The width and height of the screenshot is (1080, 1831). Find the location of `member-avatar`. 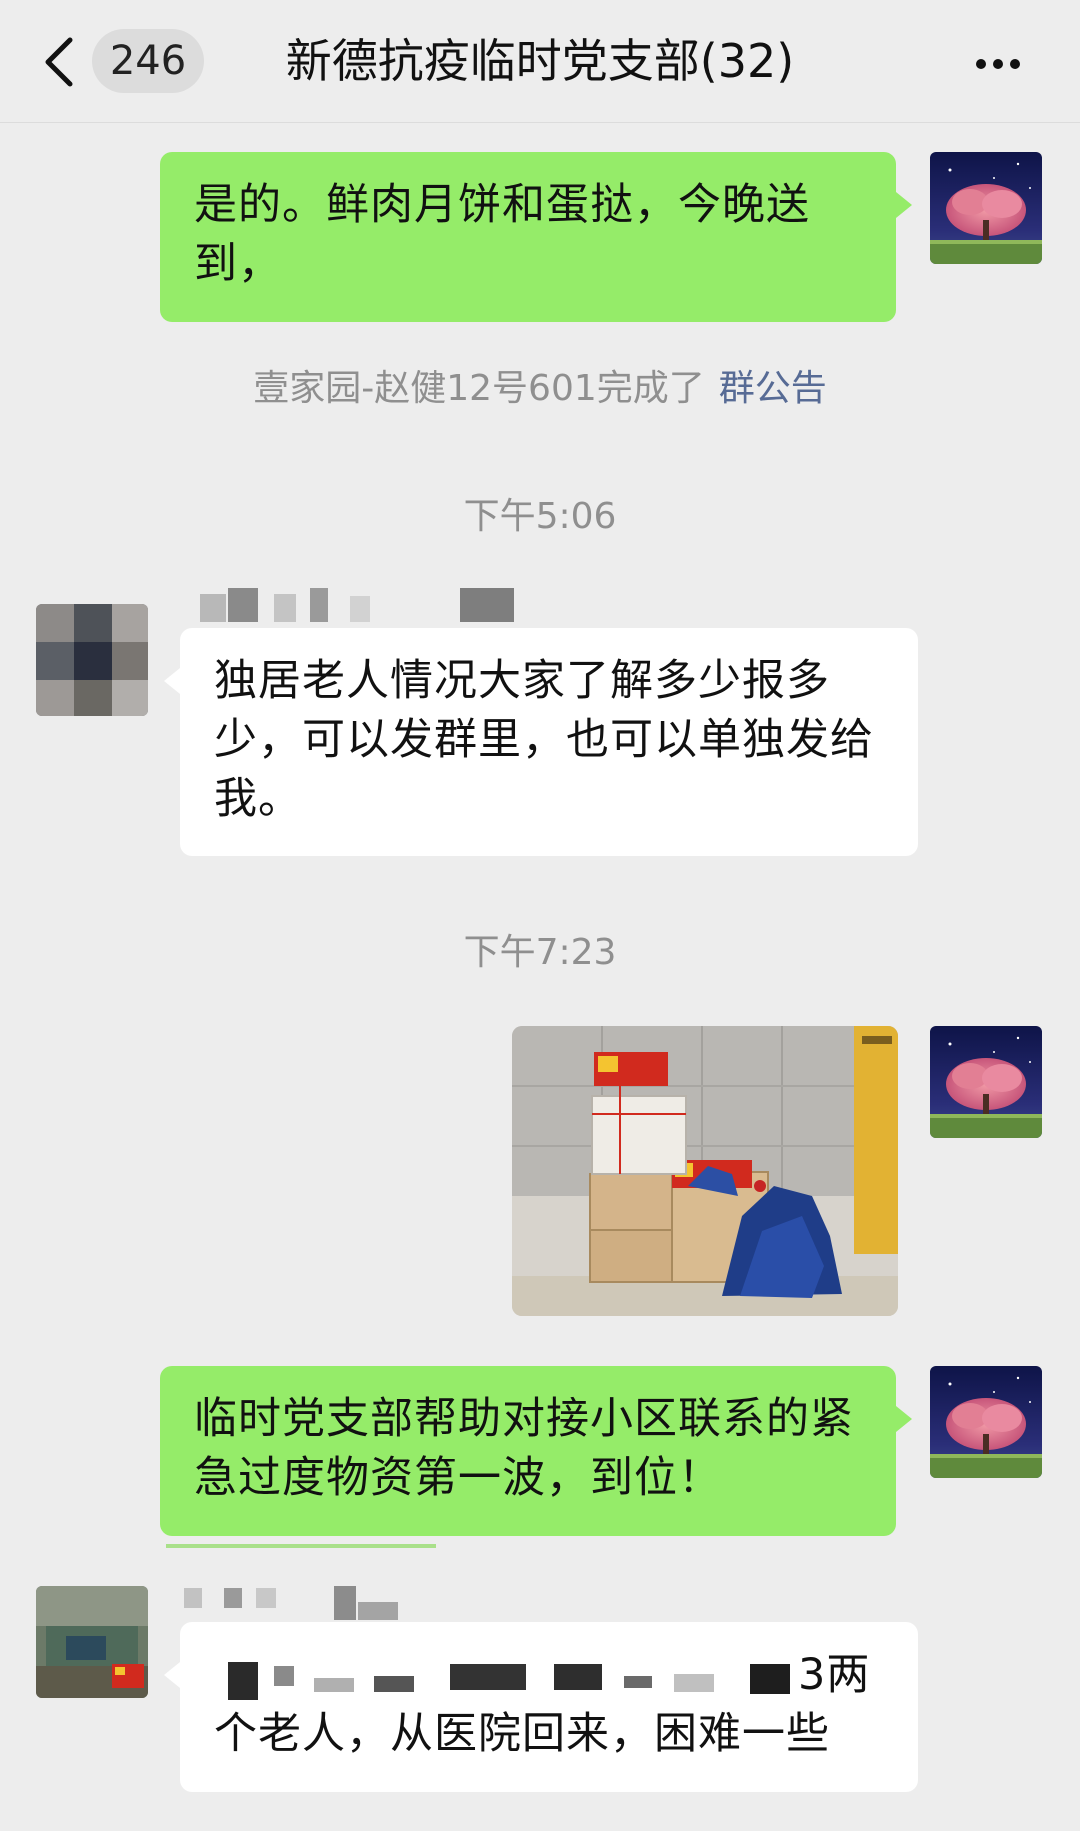

member-avatar is located at coordinates (92, 660).